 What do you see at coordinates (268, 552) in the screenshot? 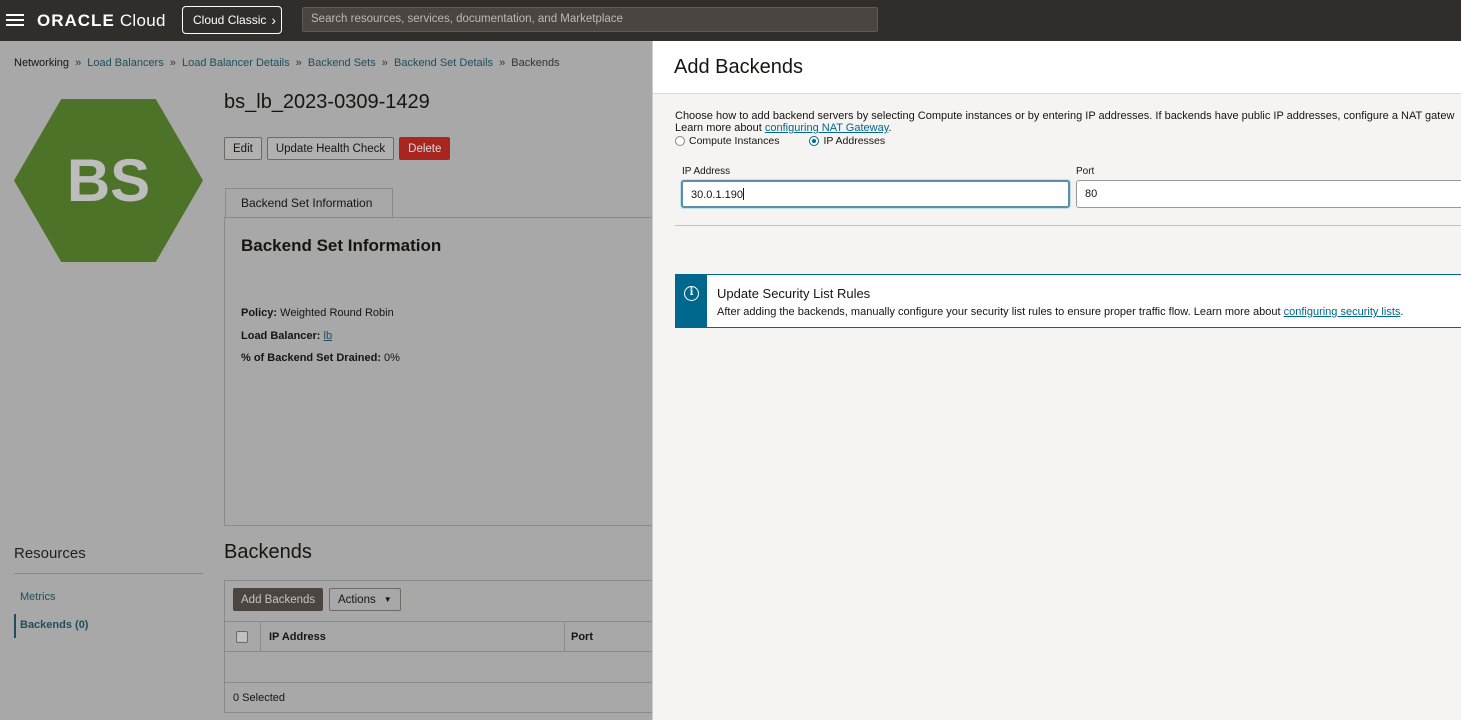
I see `backends-heading: Backends` at bounding box center [268, 552].